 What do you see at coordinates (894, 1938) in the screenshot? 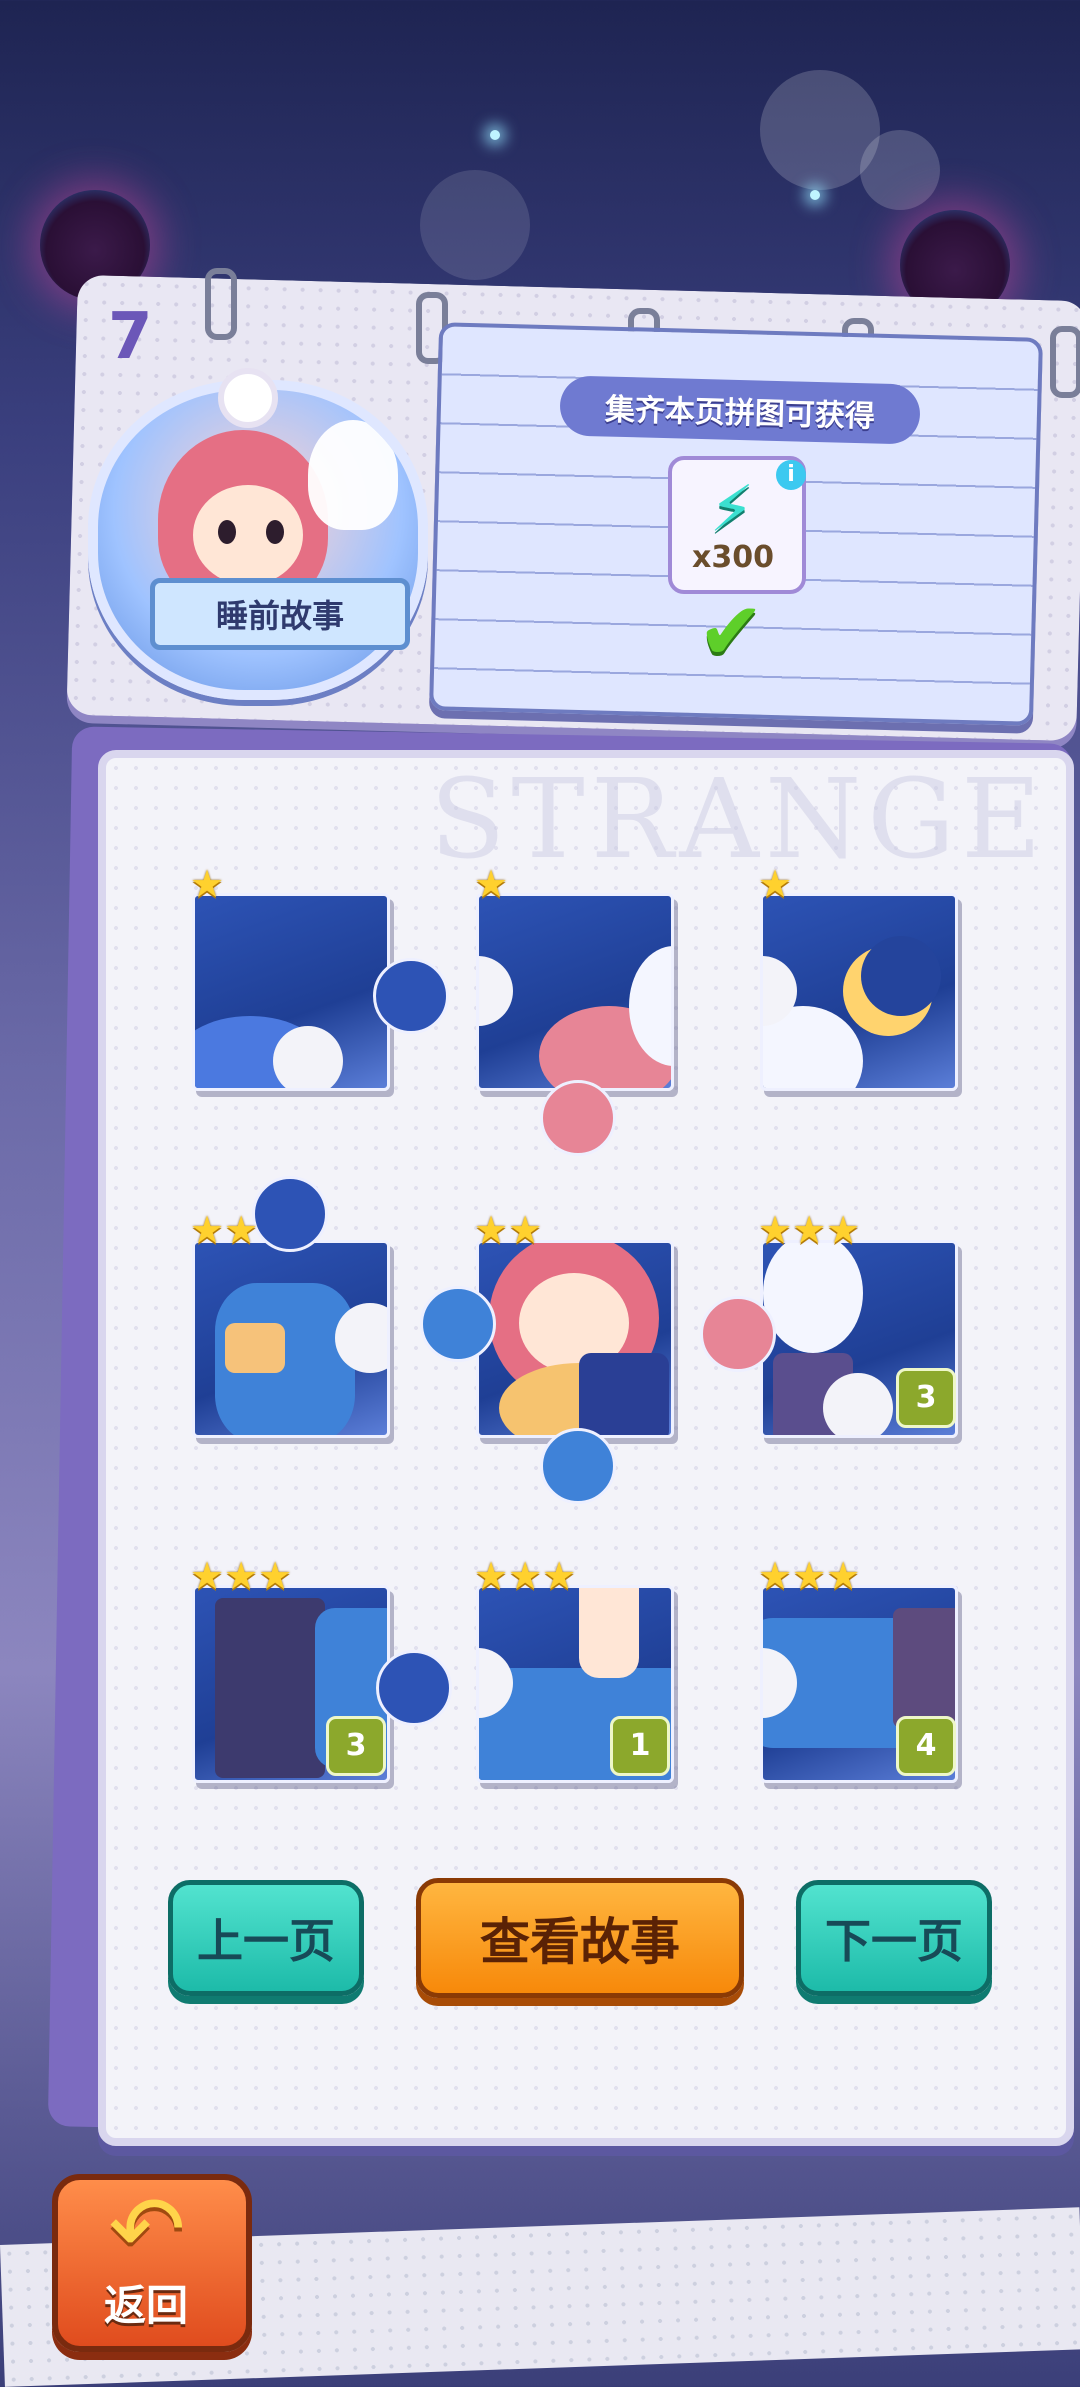
I see `next-page-button: 下一页` at bounding box center [894, 1938].